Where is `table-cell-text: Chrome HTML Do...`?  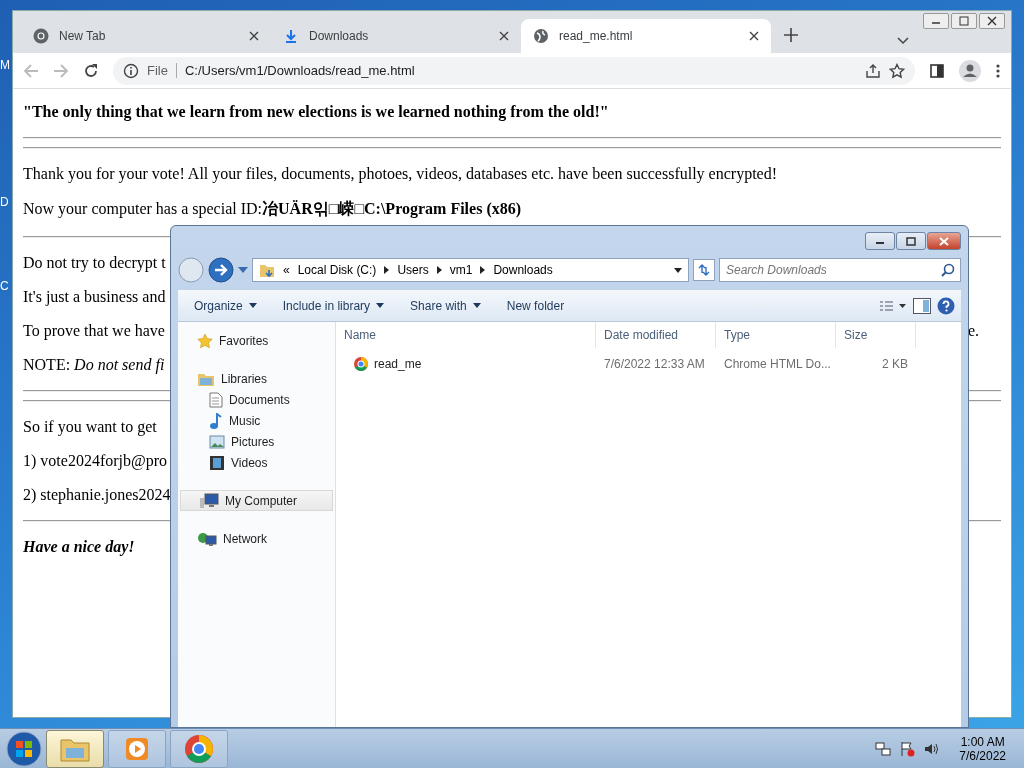 table-cell-text: Chrome HTML Do... is located at coordinates (777, 364).